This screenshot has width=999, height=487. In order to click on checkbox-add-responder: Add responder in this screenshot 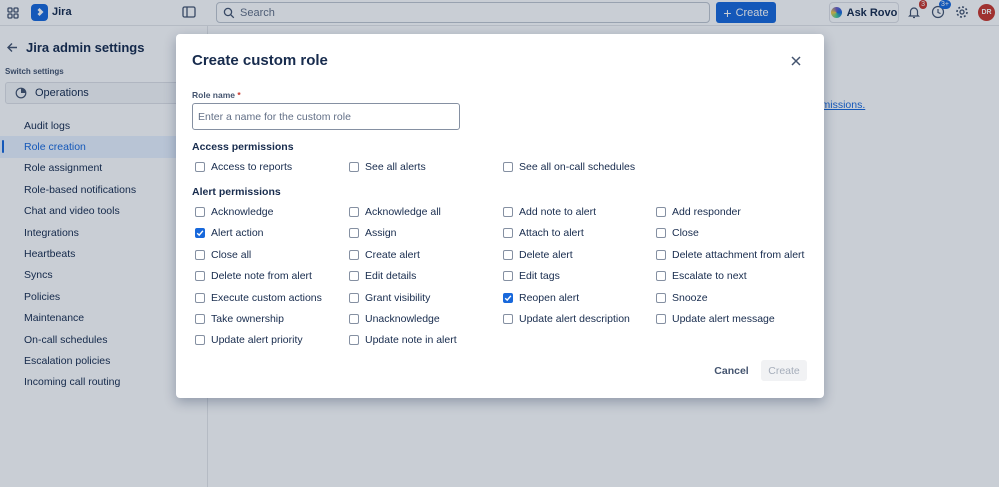, I will do `click(698, 212)`.